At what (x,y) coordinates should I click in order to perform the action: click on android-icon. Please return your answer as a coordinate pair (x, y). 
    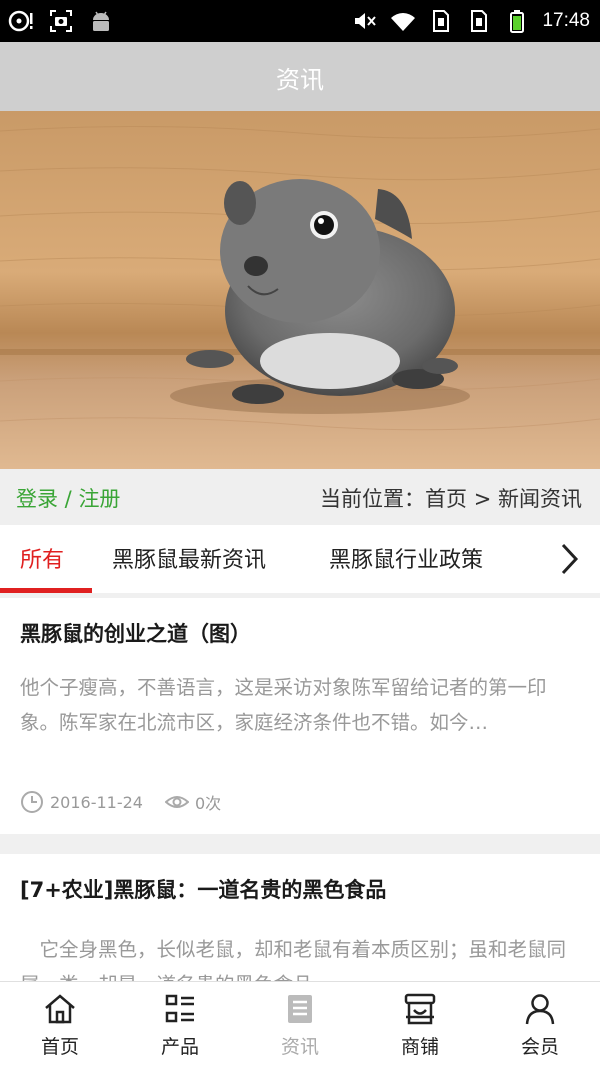
    Looking at the image, I should click on (101, 21).